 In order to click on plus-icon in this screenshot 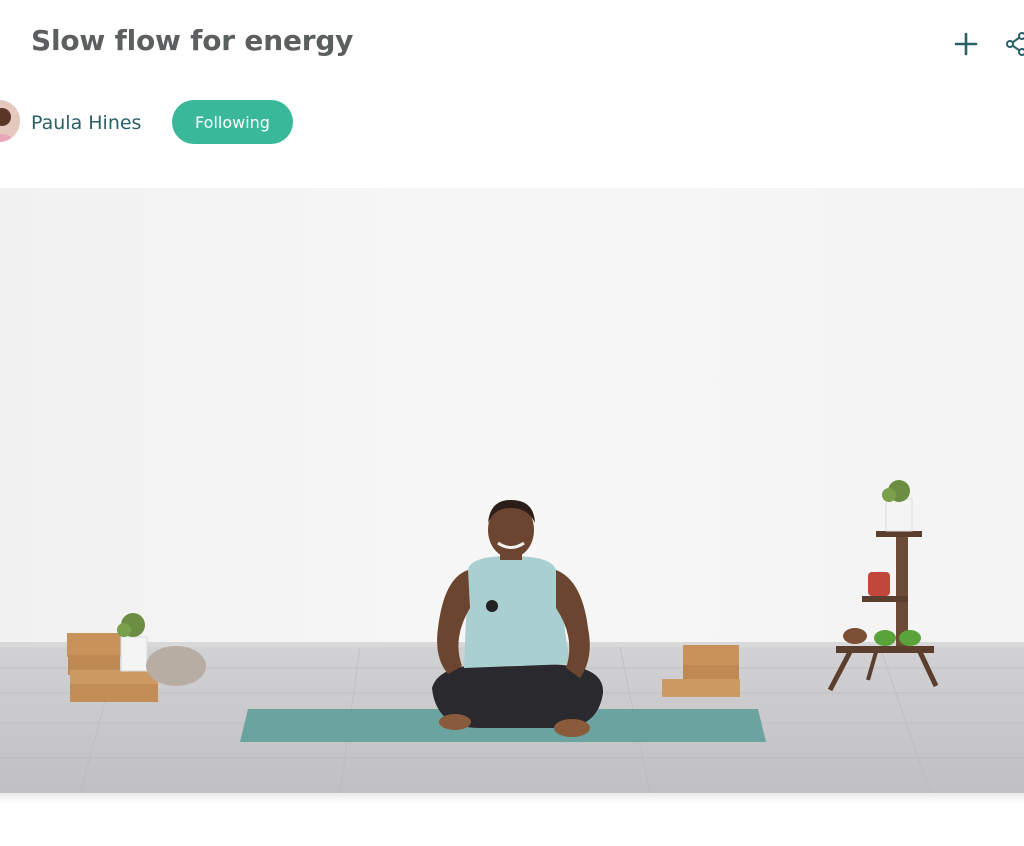, I will do `click(966, 44)`.